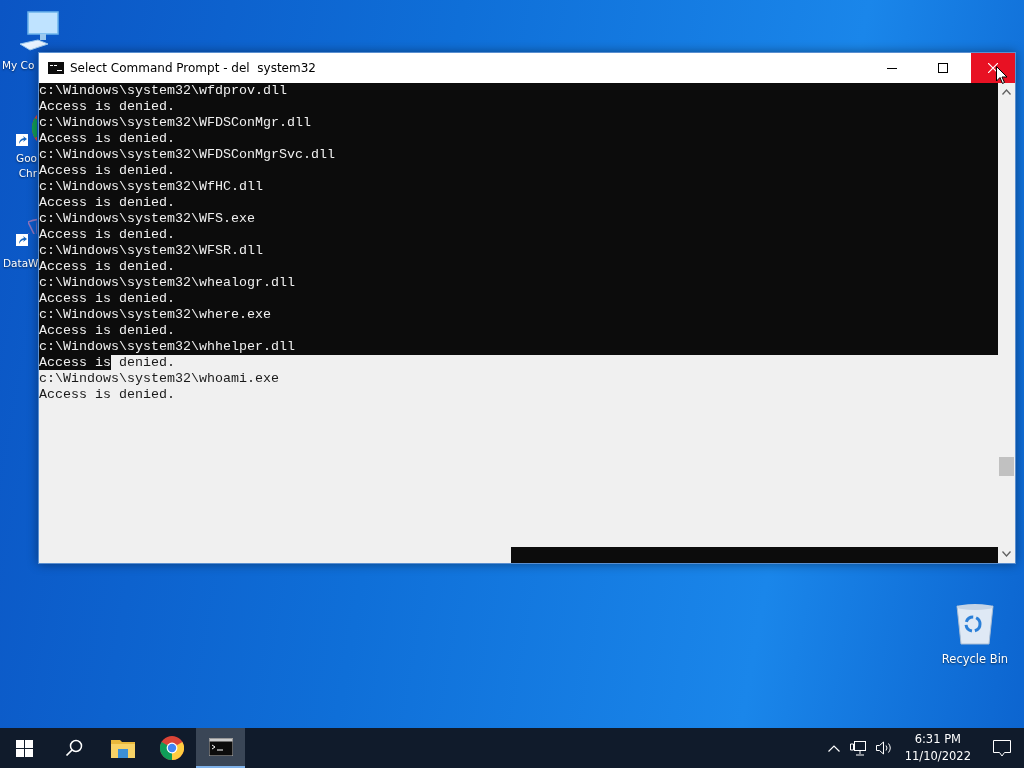 This screenshot has width=1024, height=768. What do you see at coordinates (975, 659) in the screenshot?
I see `desktop-icon-label: Recycle Bin` at bounding box center [975, 659].